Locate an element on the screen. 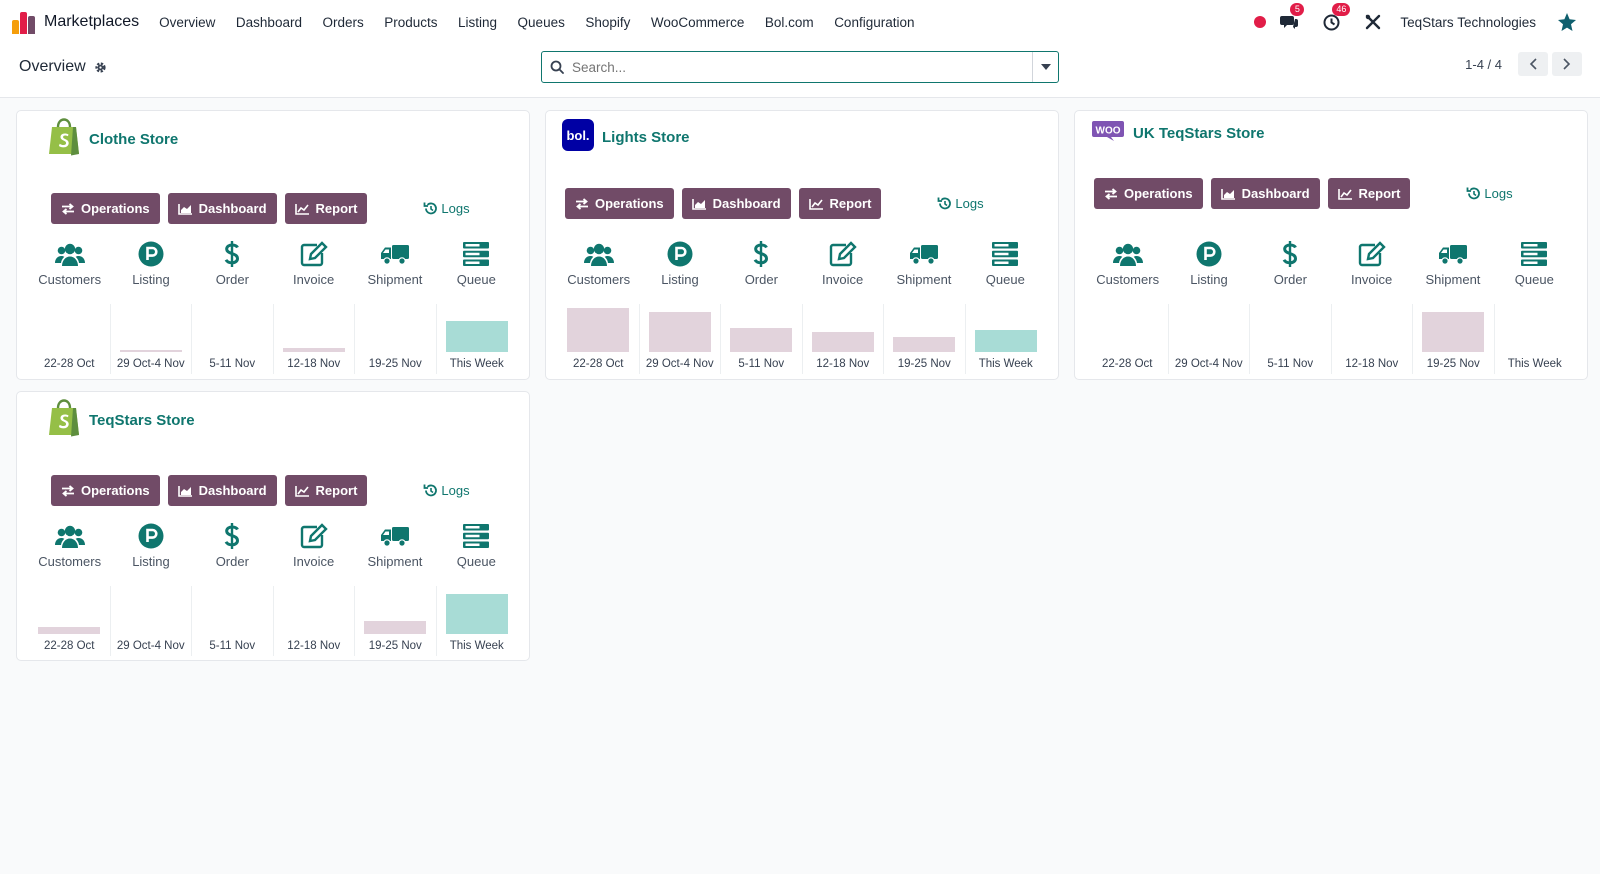 The width and height of the screenshot is (1600, 874). report-label: Report is located at coordinates (850, 203).